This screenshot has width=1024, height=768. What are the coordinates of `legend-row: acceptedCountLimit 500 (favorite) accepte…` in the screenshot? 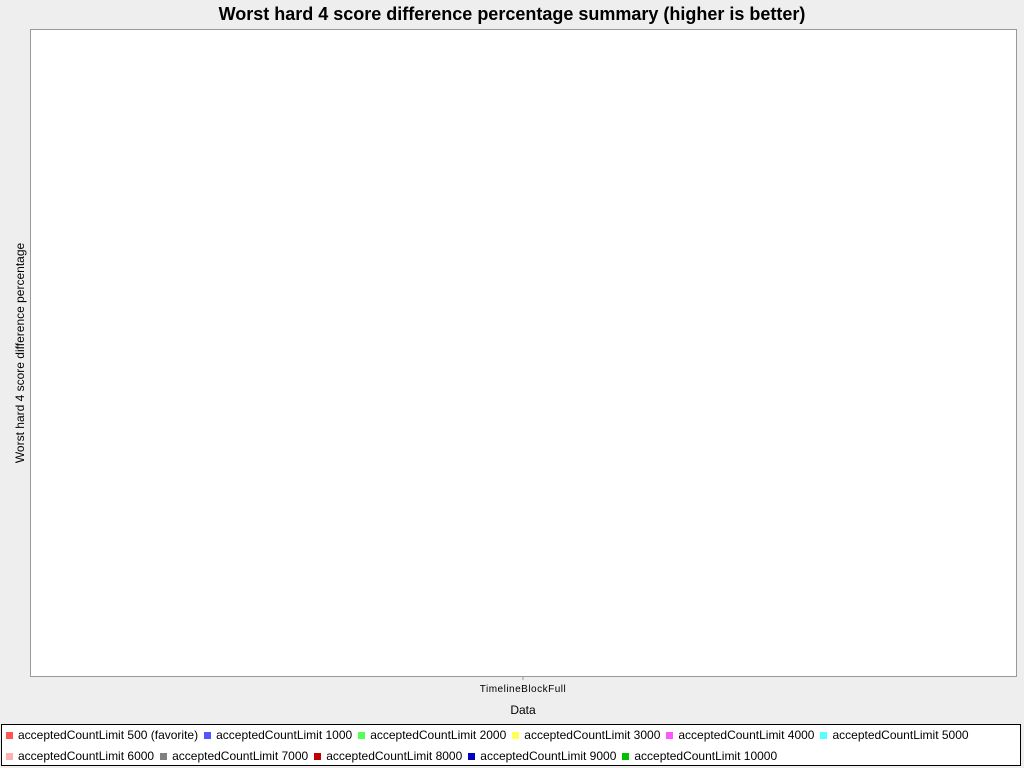 It's located at (490, 735).